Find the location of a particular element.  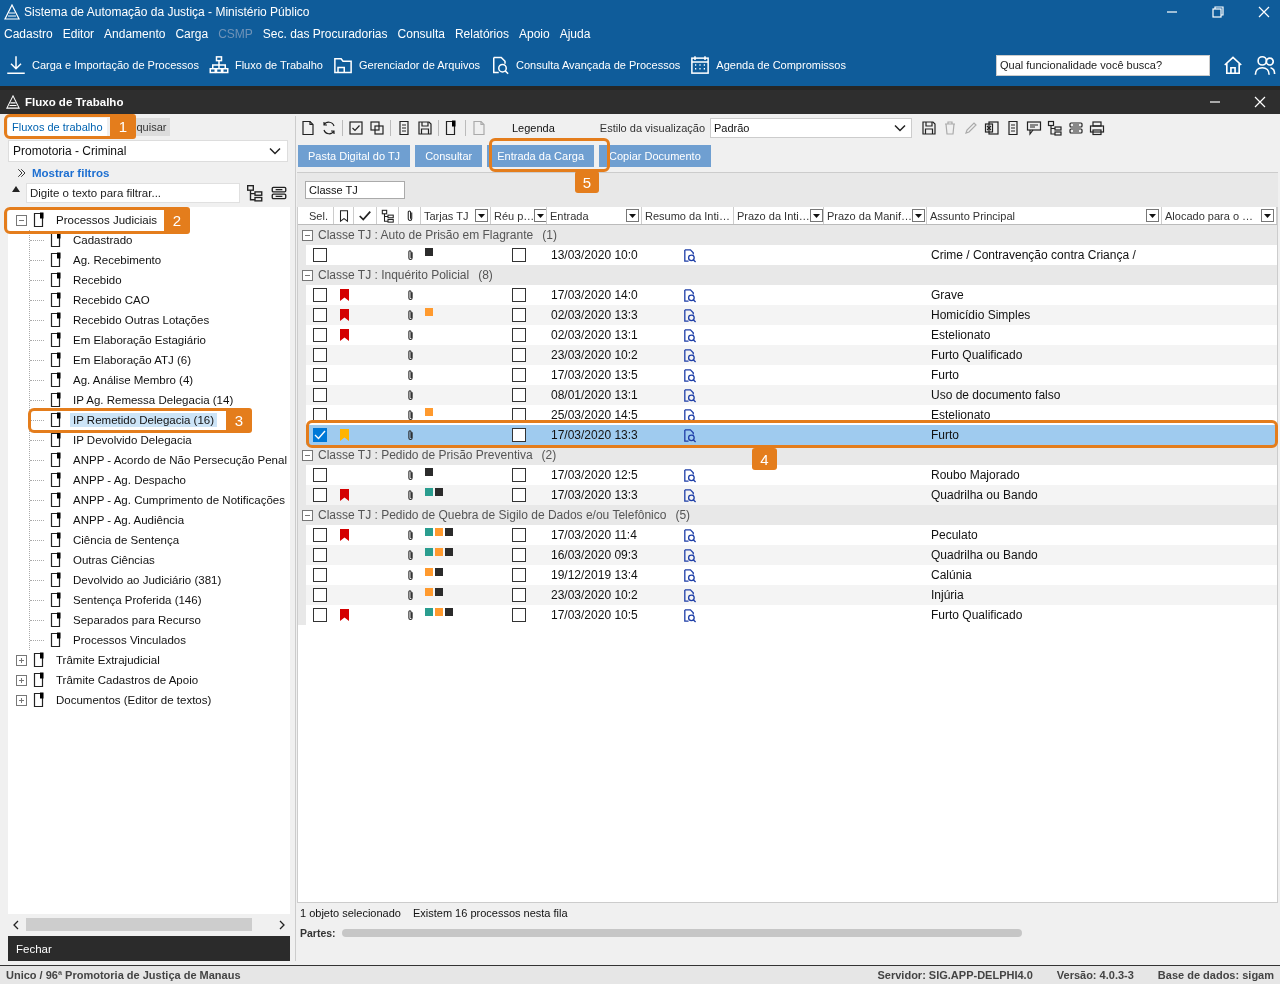

menu-item: Editor is located at coordinates (78, 34).